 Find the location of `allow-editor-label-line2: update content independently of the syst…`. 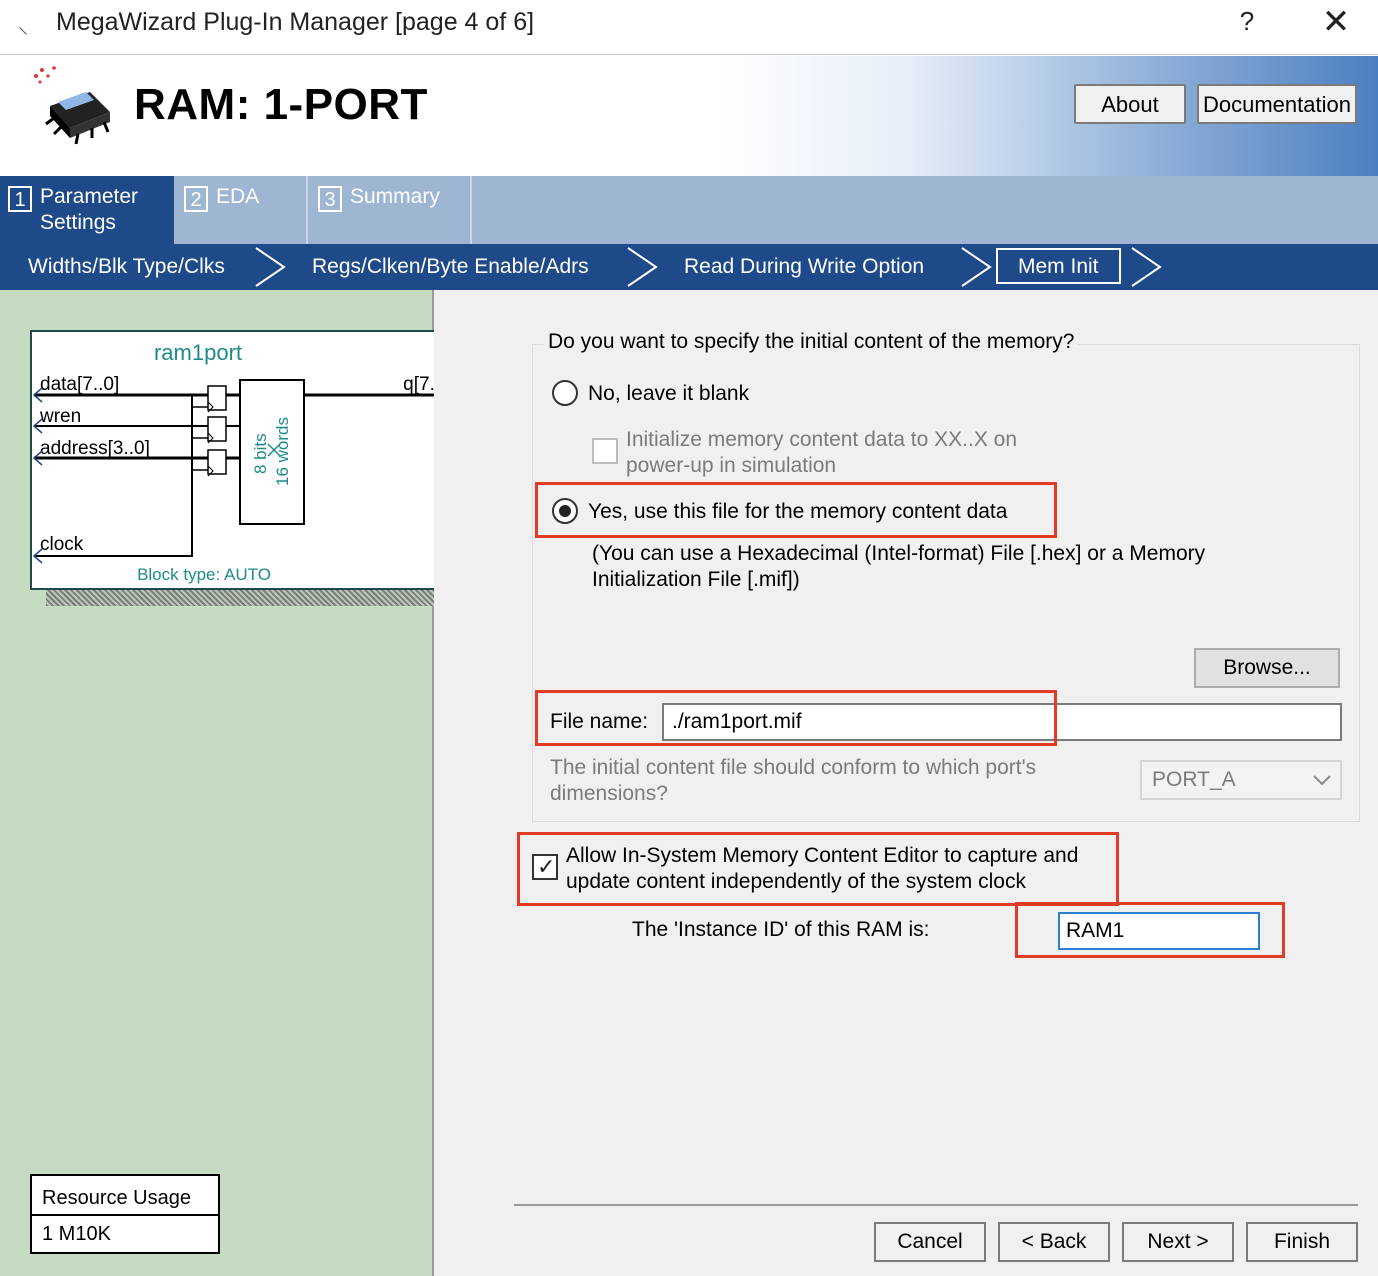

allow-editor-label-line2: update content independently of the syst… is located at coordinates (796, 882).